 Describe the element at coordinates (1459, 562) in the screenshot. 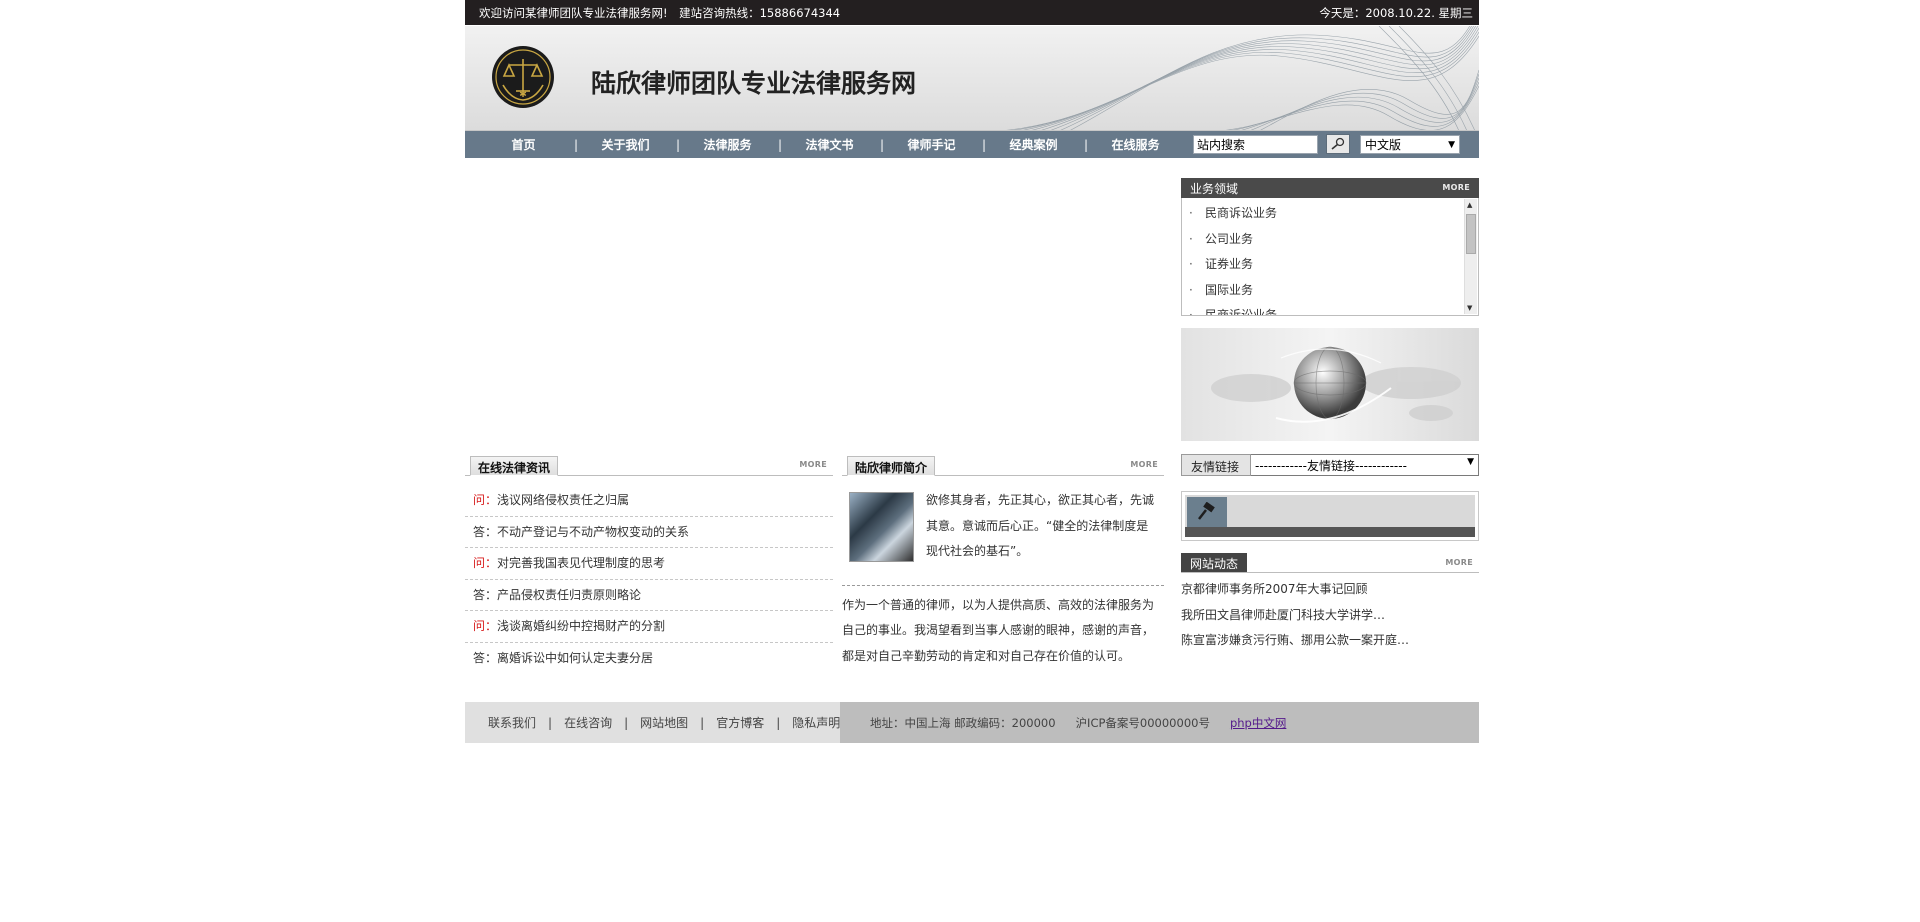

I see `site-news-more-link: MORE` at that location.